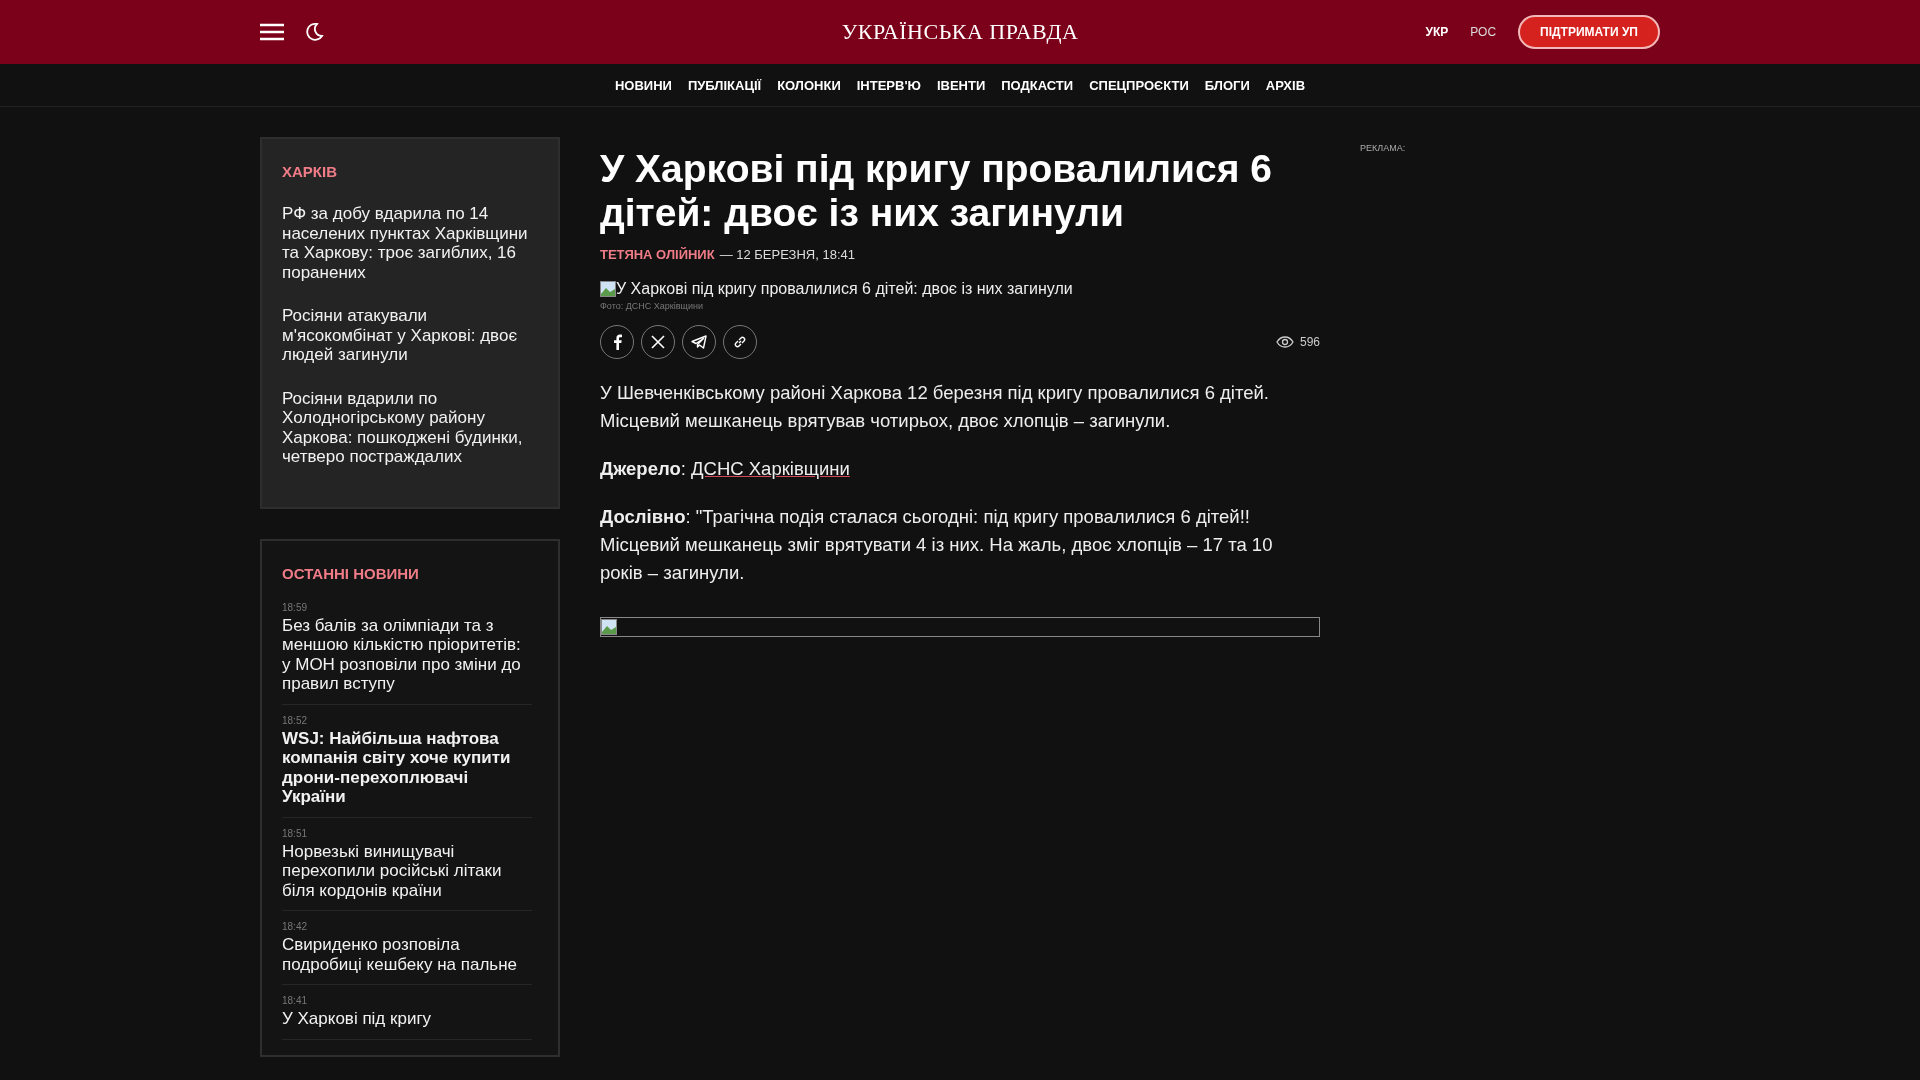 This screenshot has height=1080, width=1920. What do you see at coordinates (1284, 342) in the screenshot?
I see `eye-icon` at bounding box center [1284, 342].